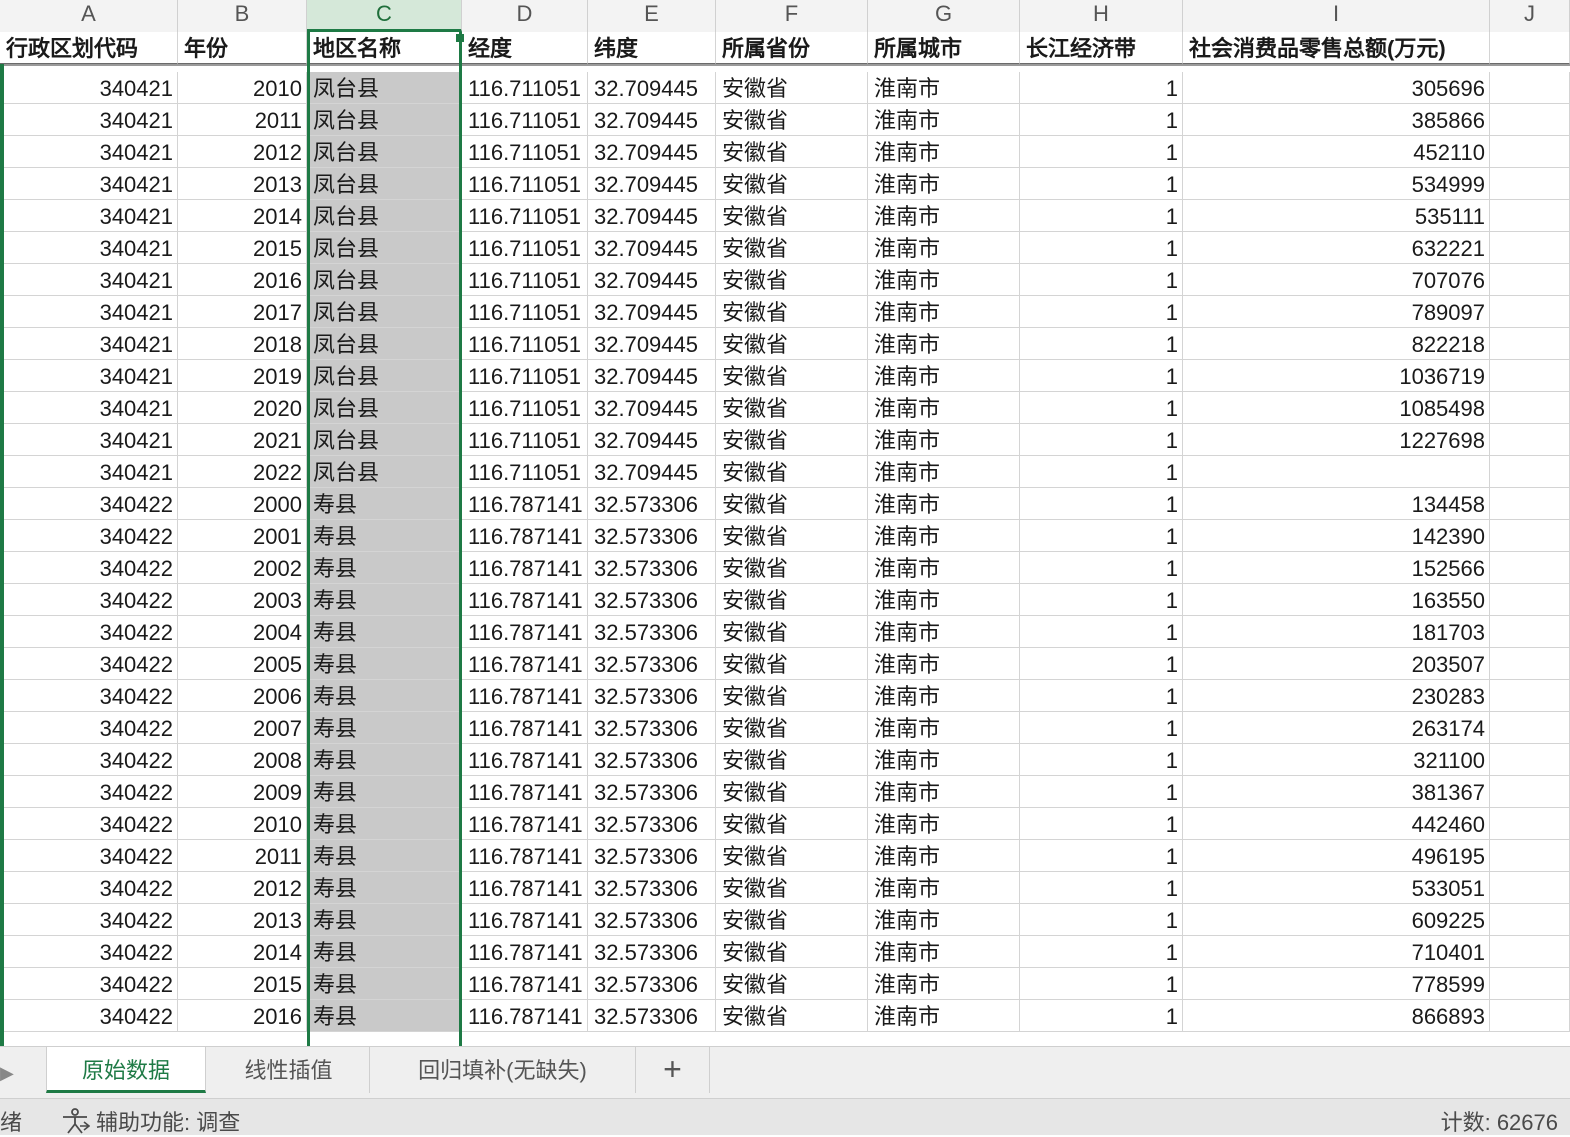 The image size is (1570, 1137). Describe the element at coordinates (242, 824) in the screenshot. I see `cell: 2010` at that location.